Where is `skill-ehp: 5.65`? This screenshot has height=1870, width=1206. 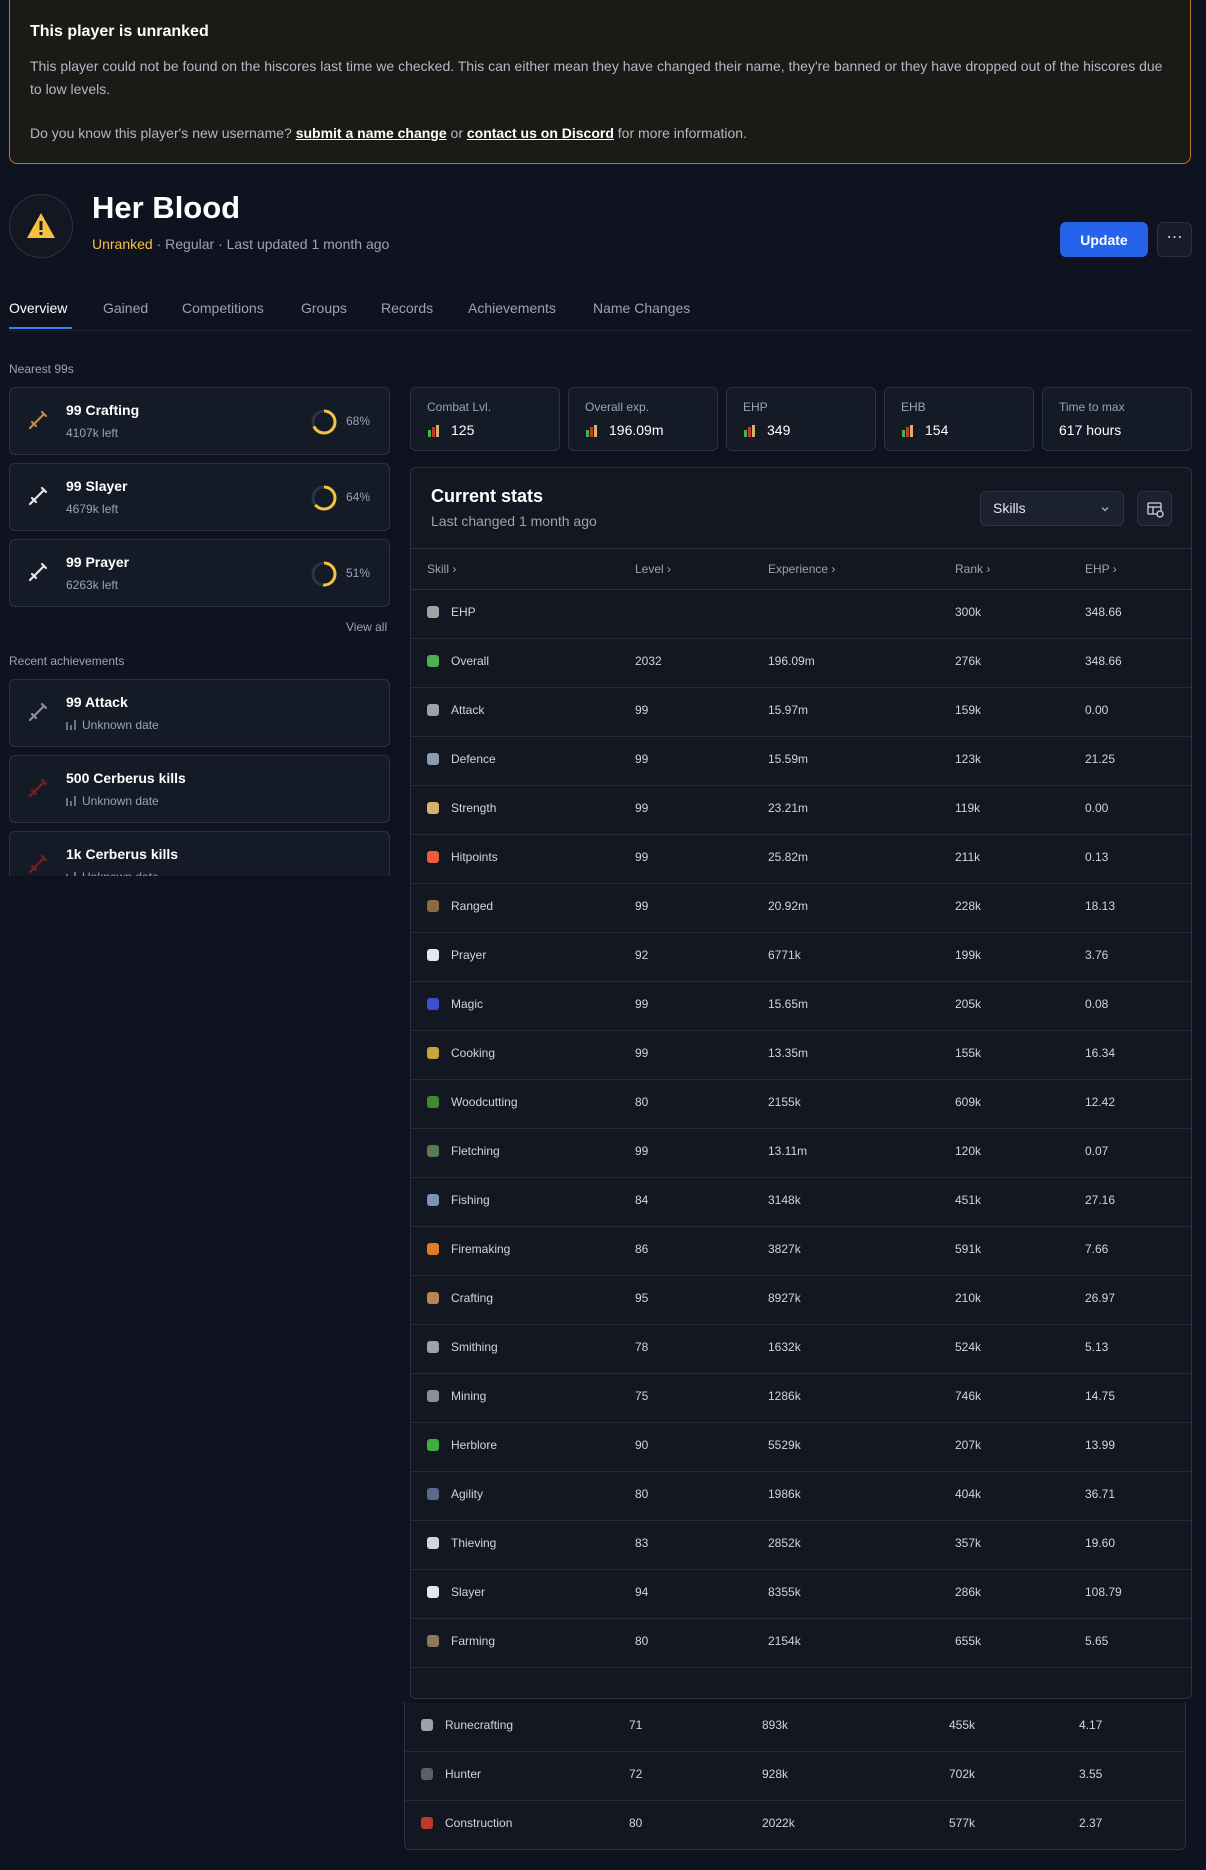 skill-ehp: 5.65 is located at coordinates (1097, 1641).